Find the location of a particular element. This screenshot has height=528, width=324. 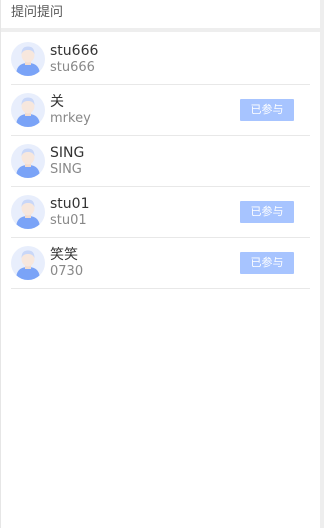

participant-name: 关 is located at coordinates (57, 102).